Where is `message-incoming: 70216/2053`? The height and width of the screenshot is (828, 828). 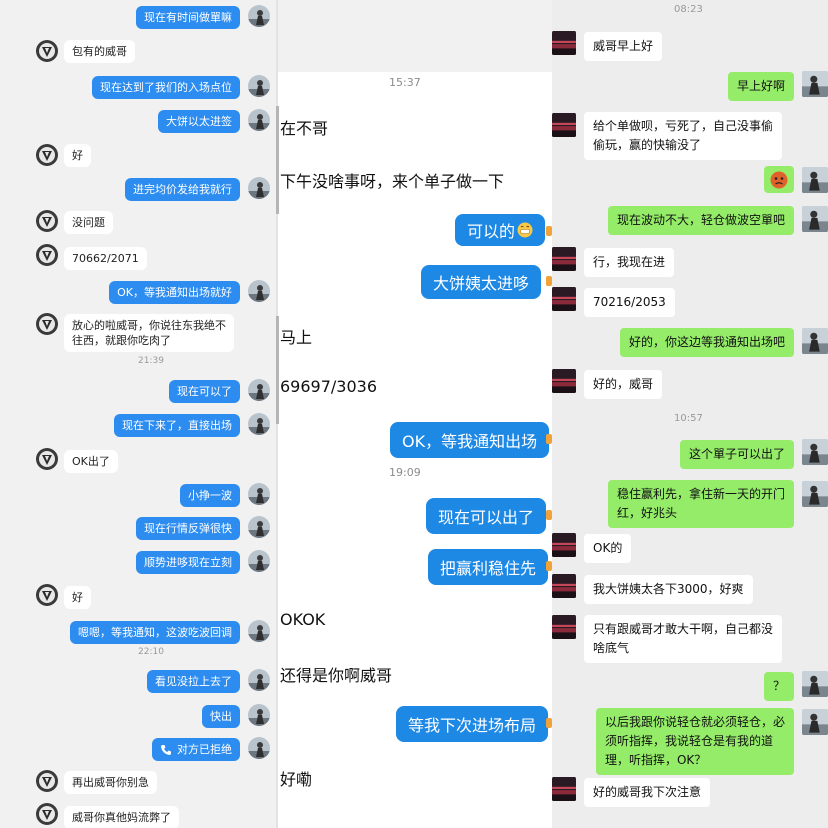
message-incoming: 70216/2053 is located at coordinates (629, 302).